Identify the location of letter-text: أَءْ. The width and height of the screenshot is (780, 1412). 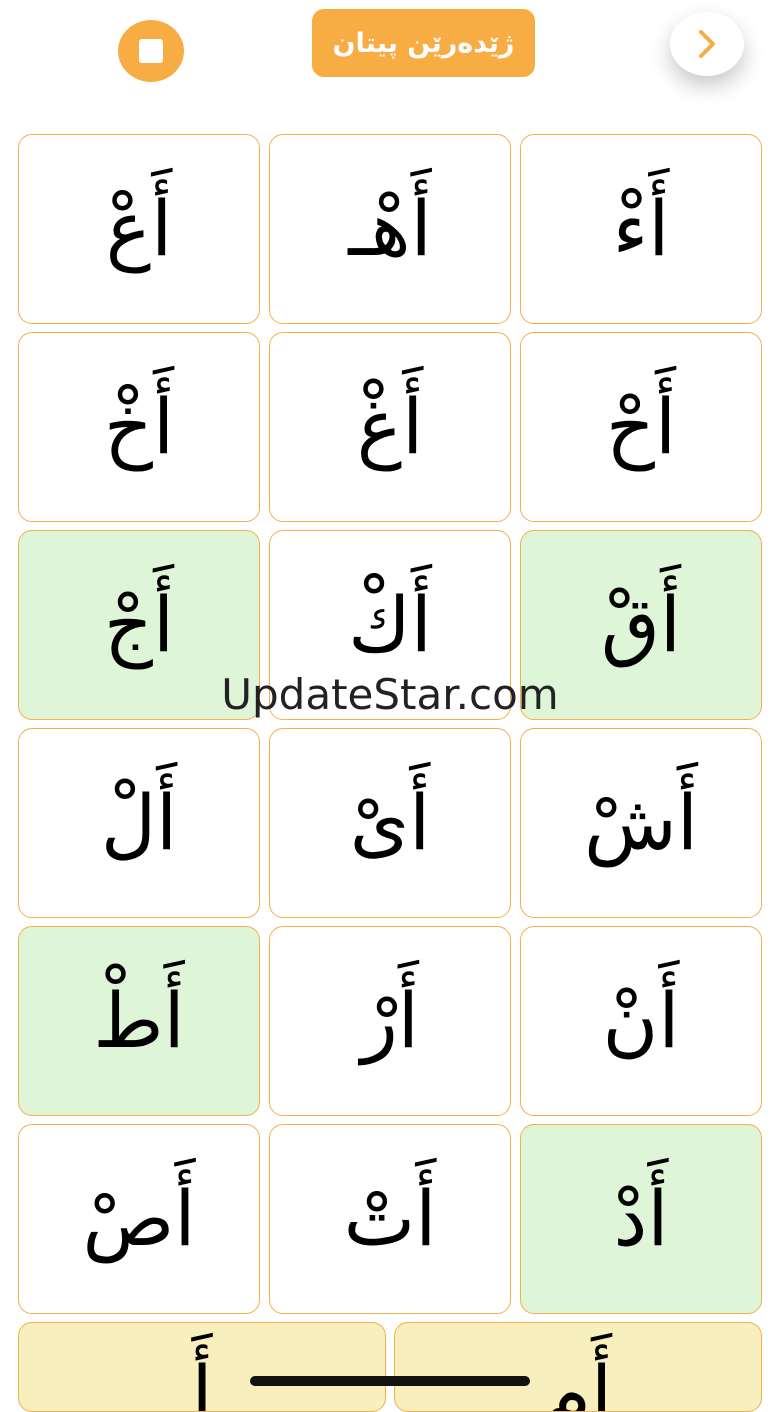
(641, 228).